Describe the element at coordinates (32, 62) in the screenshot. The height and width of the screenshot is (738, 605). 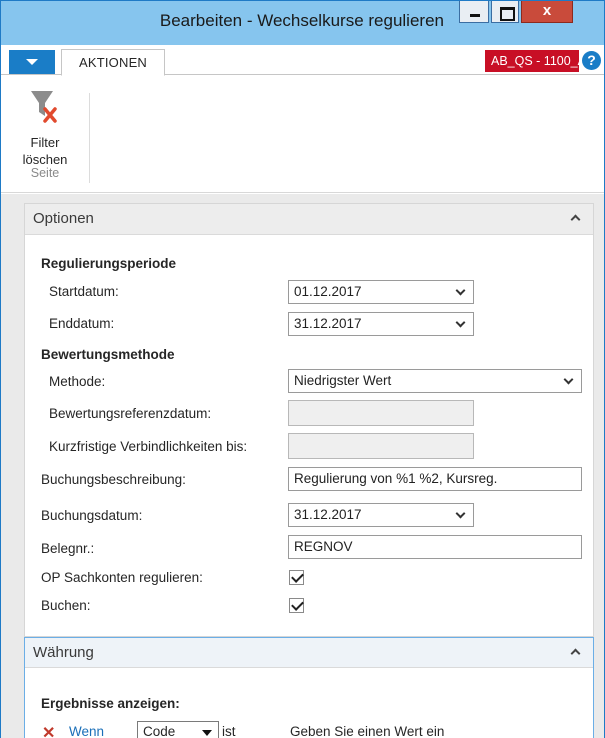
I see `app-menu-dropdown-button` at that location.